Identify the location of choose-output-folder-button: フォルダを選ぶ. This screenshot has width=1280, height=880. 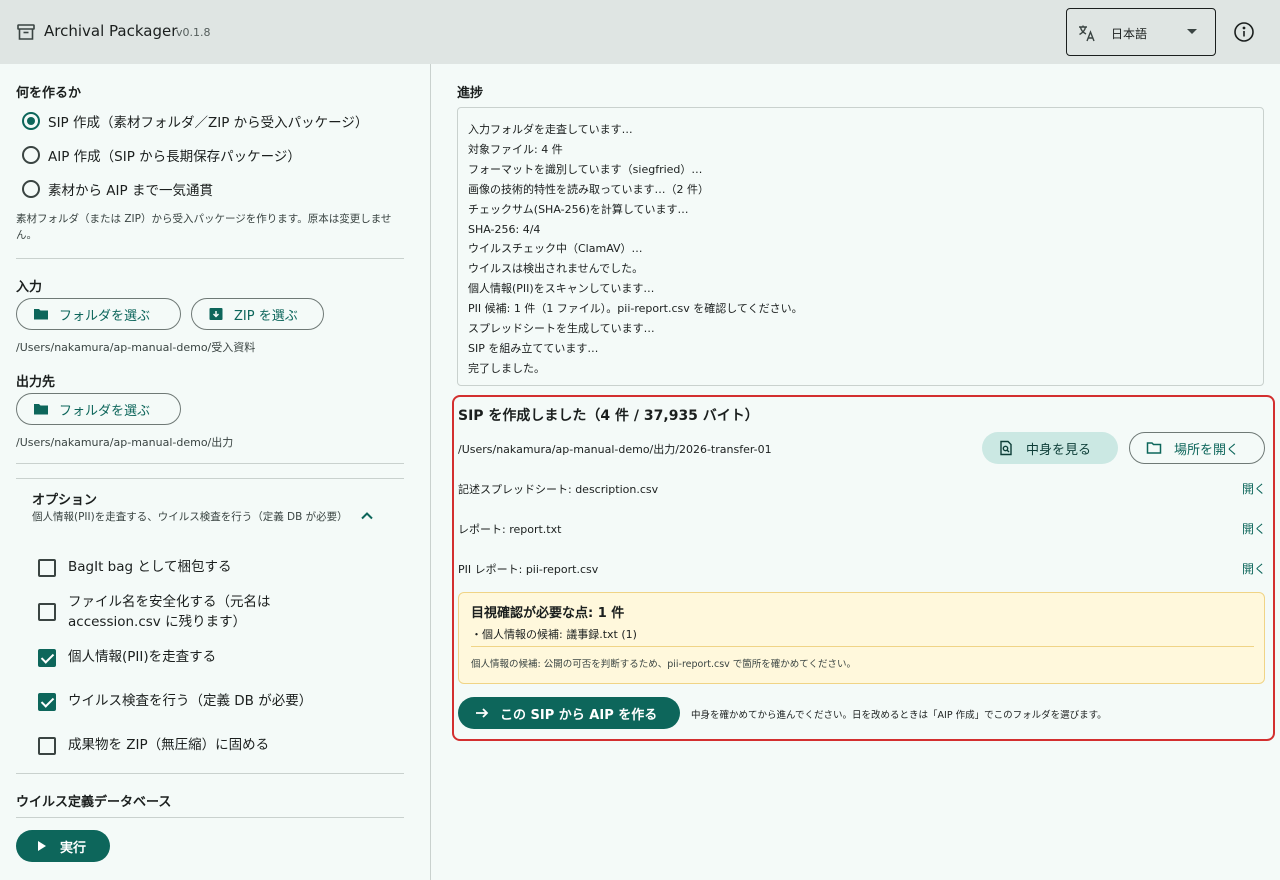
(98, 409).